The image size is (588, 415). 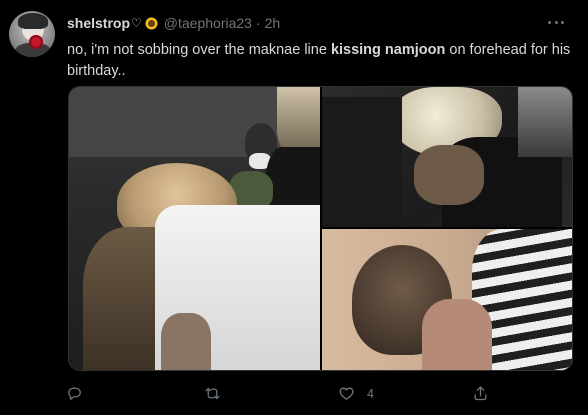 I want to click on like-count: 4, so click(x=370, y=393).